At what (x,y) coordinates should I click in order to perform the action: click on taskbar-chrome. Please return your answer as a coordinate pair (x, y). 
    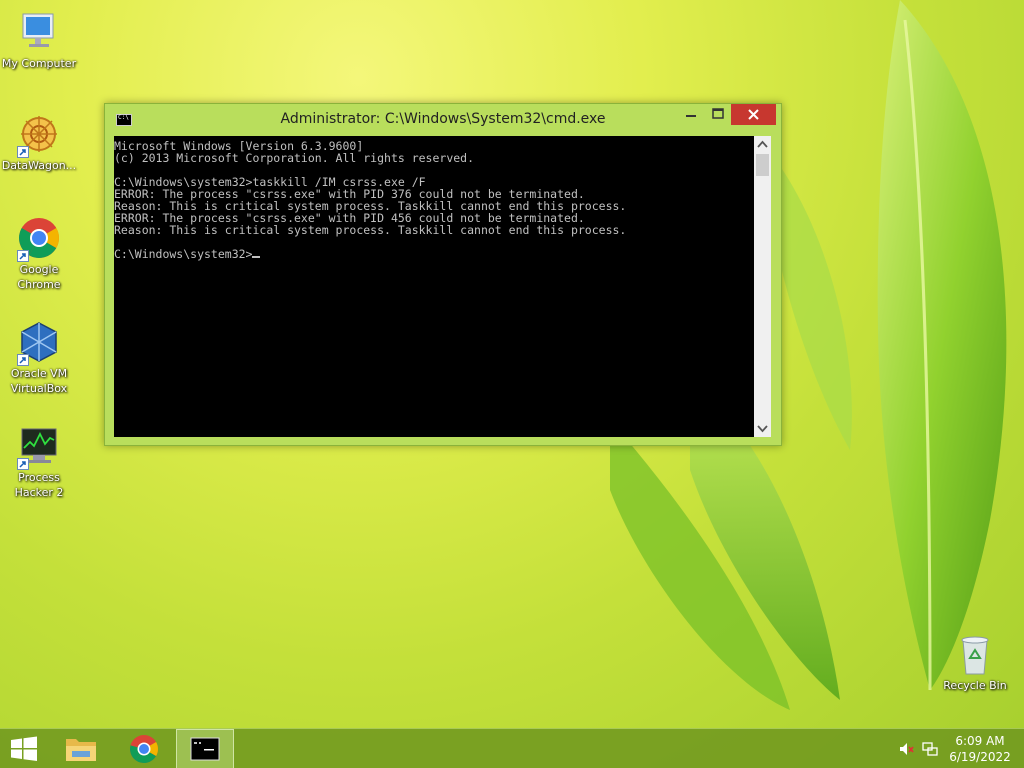
    Looking at the image, I should click on (144, 748).